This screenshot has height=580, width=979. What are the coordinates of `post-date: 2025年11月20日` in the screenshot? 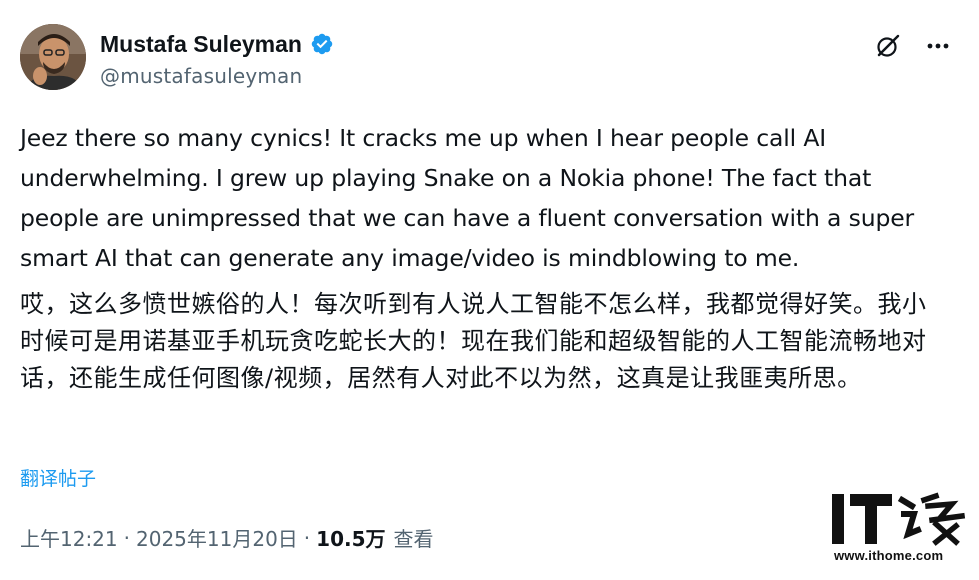 It's located at (217, 537).